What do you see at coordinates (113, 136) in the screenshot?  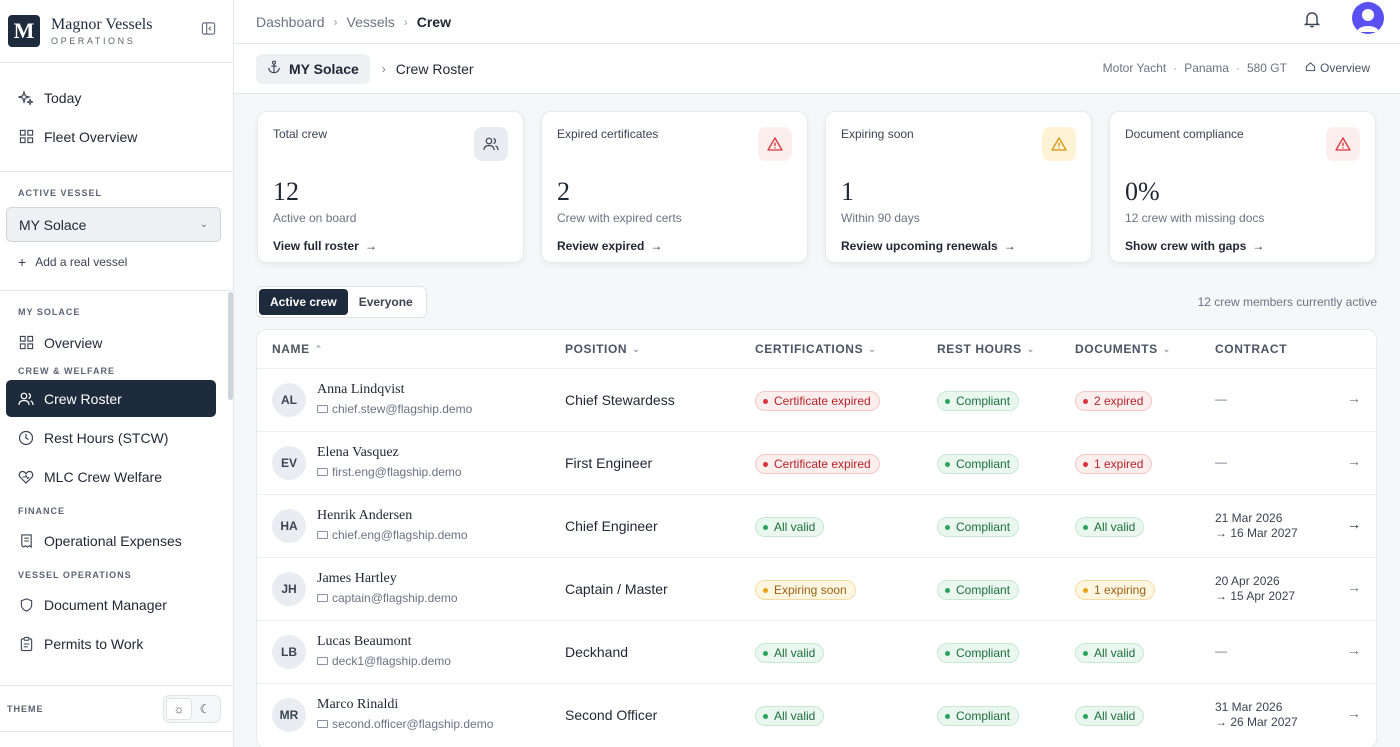 I see `sidebar-item-fleet-overview: Fleet Overview` at bounding box center [113, 136].